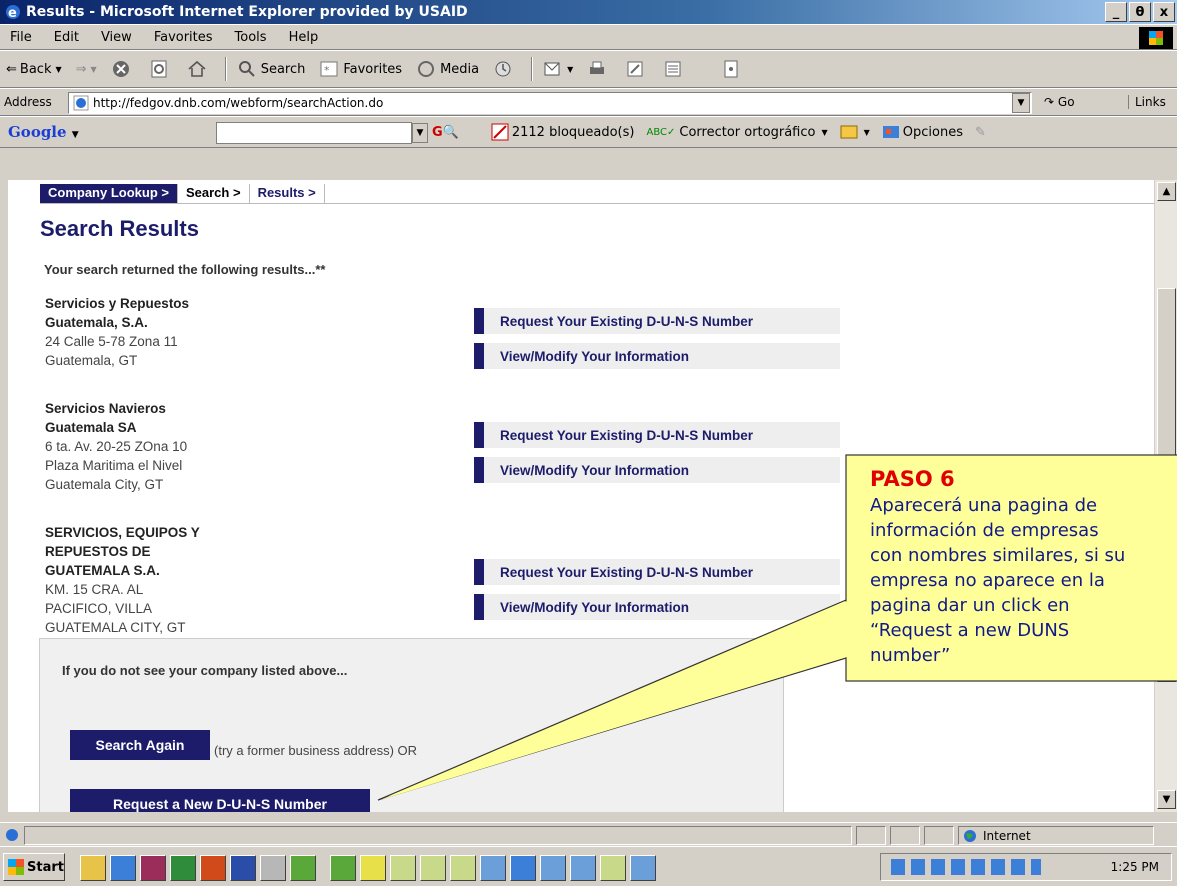 This screenshot has width=1177, height=886. What do you see at coordinates (1166, 191) in the screenshot?
I see `scroll-up-button: ▲` at bounding box center [1166, 191].